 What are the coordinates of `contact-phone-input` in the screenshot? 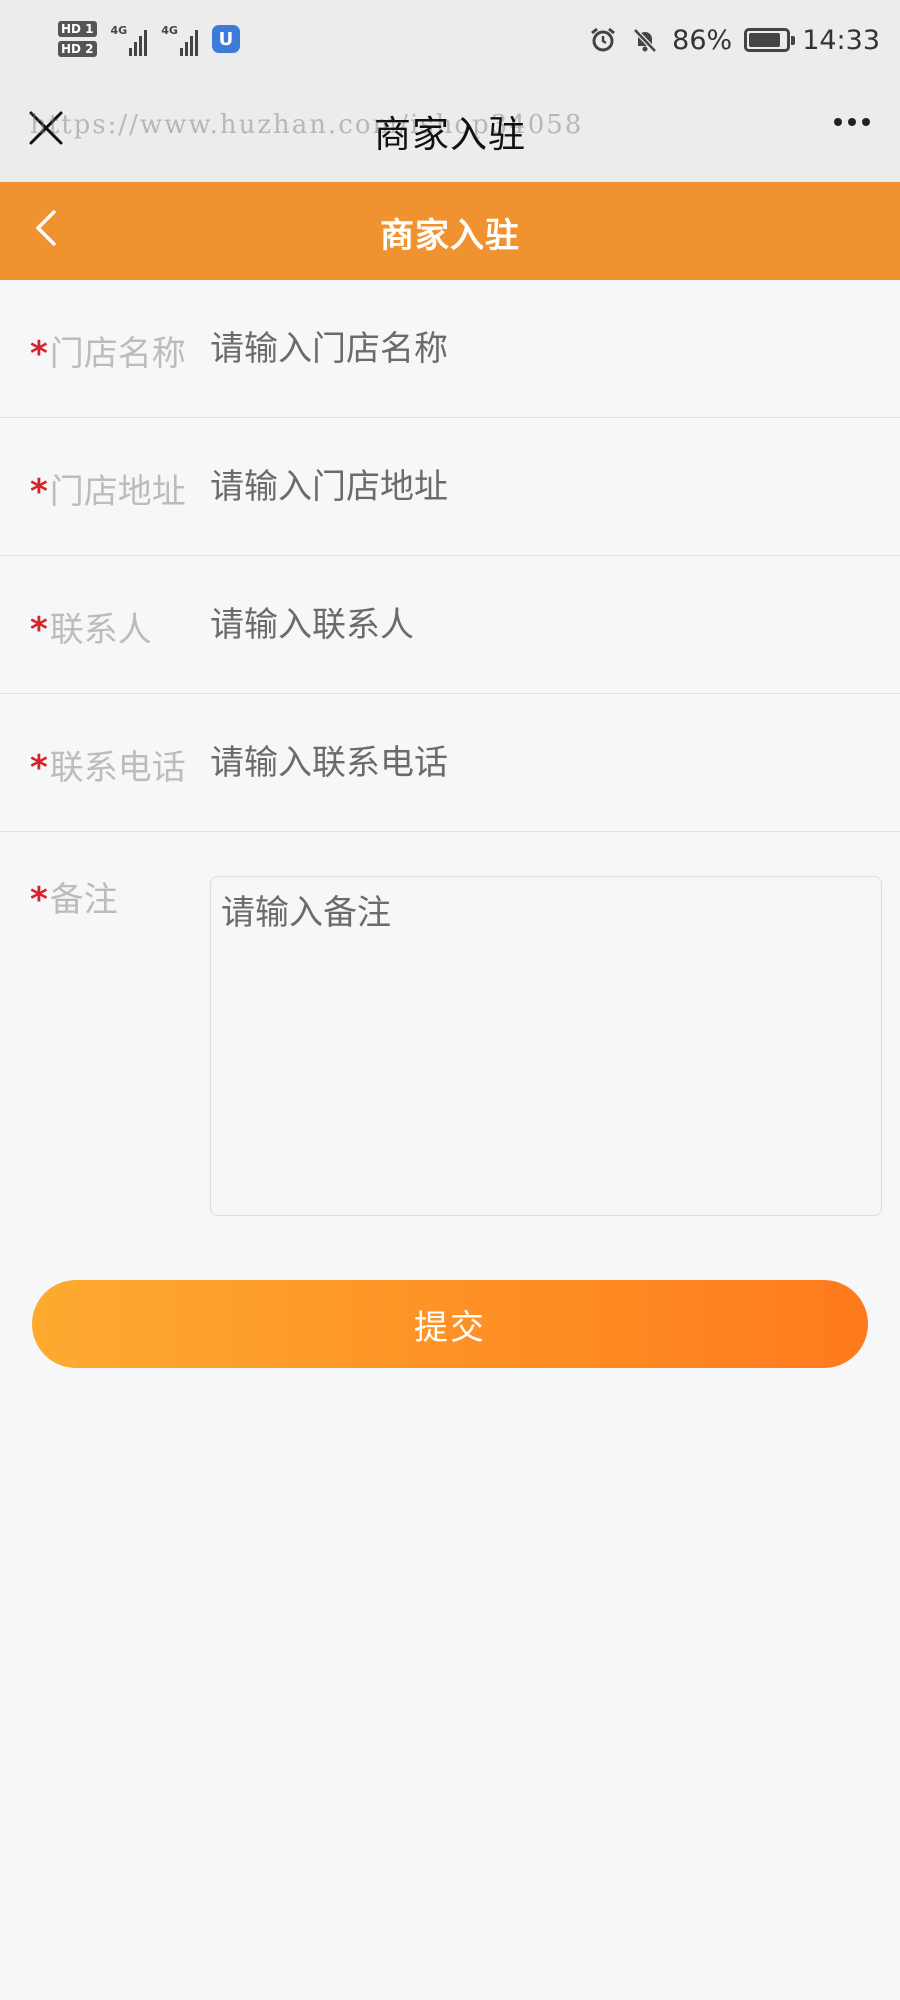 It's located at (540, 763).